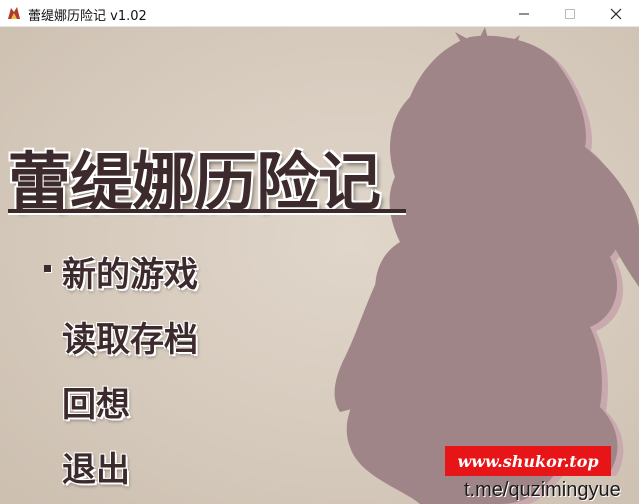  I want to click on window-titlebar: 蕾缇娜历险记 v1.02, so click(319, 13).